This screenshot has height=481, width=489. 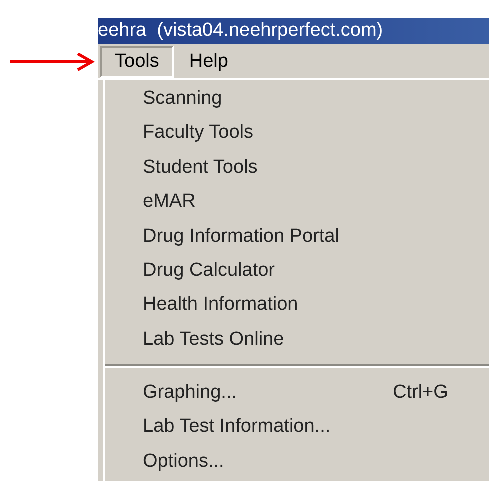 I want to click on menu-item: Student Tools, so click(x=268, y=168).